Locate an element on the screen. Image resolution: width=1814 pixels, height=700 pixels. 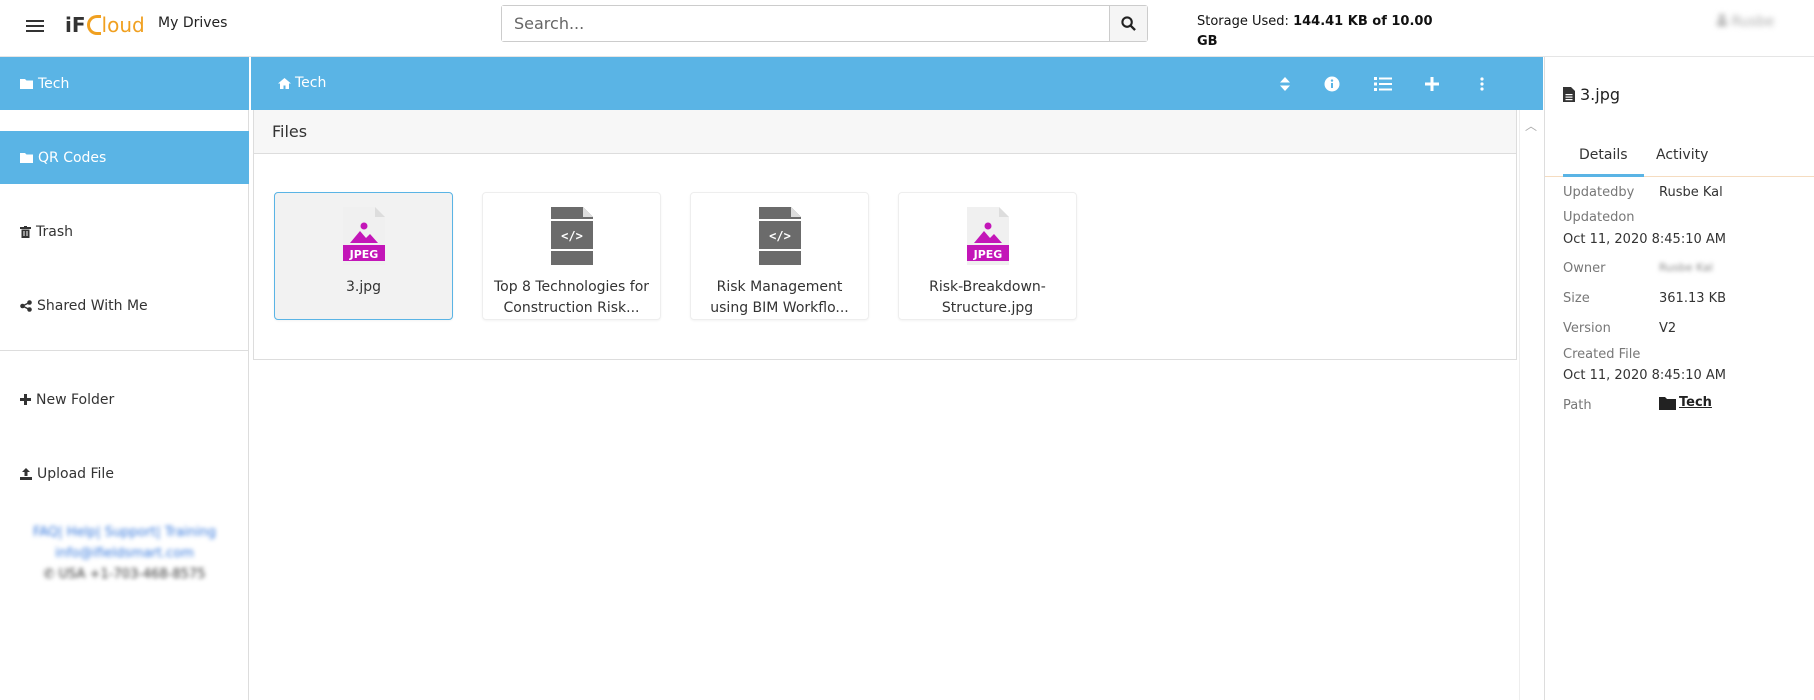
sidebar-item-tech: Tech is located at coordinates (124, 83).